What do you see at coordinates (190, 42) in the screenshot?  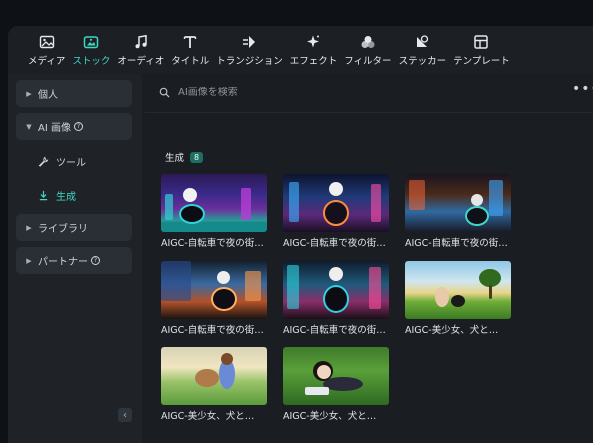 I see `text-t-icon` at bounding box center [190, 42].